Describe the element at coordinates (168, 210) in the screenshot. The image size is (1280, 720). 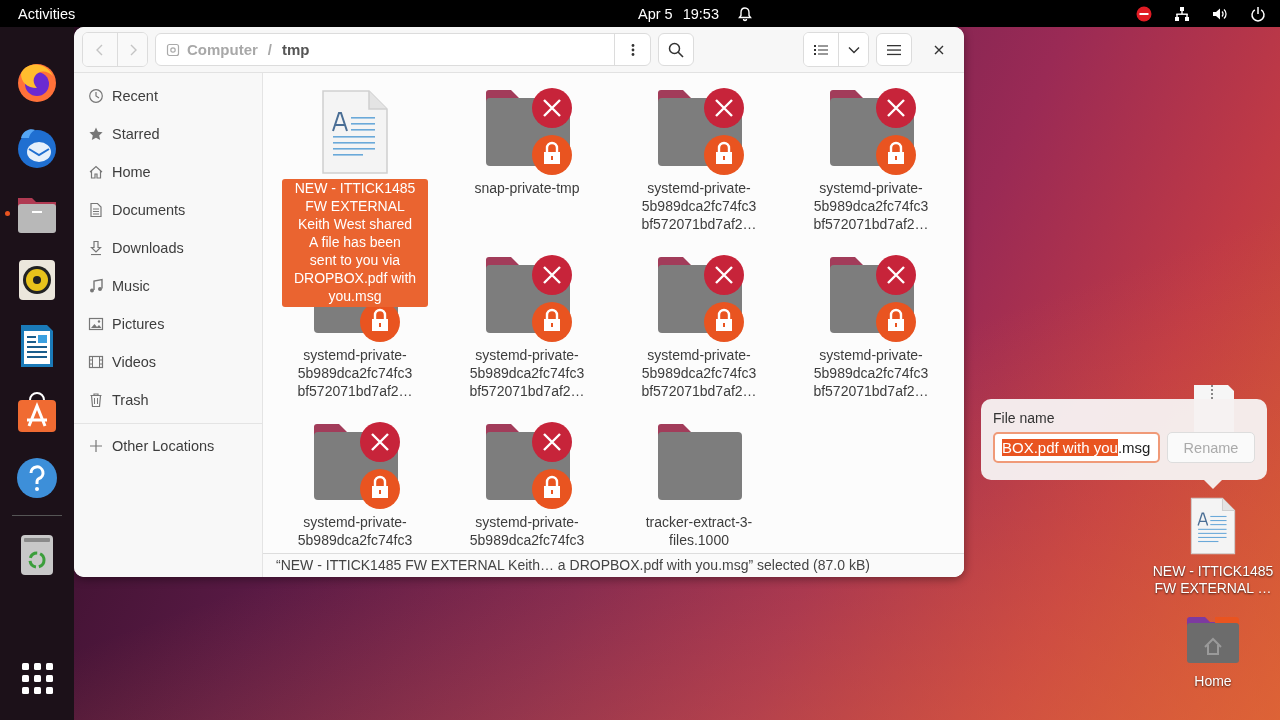
I see `sidebar-item: Documents` at that location.